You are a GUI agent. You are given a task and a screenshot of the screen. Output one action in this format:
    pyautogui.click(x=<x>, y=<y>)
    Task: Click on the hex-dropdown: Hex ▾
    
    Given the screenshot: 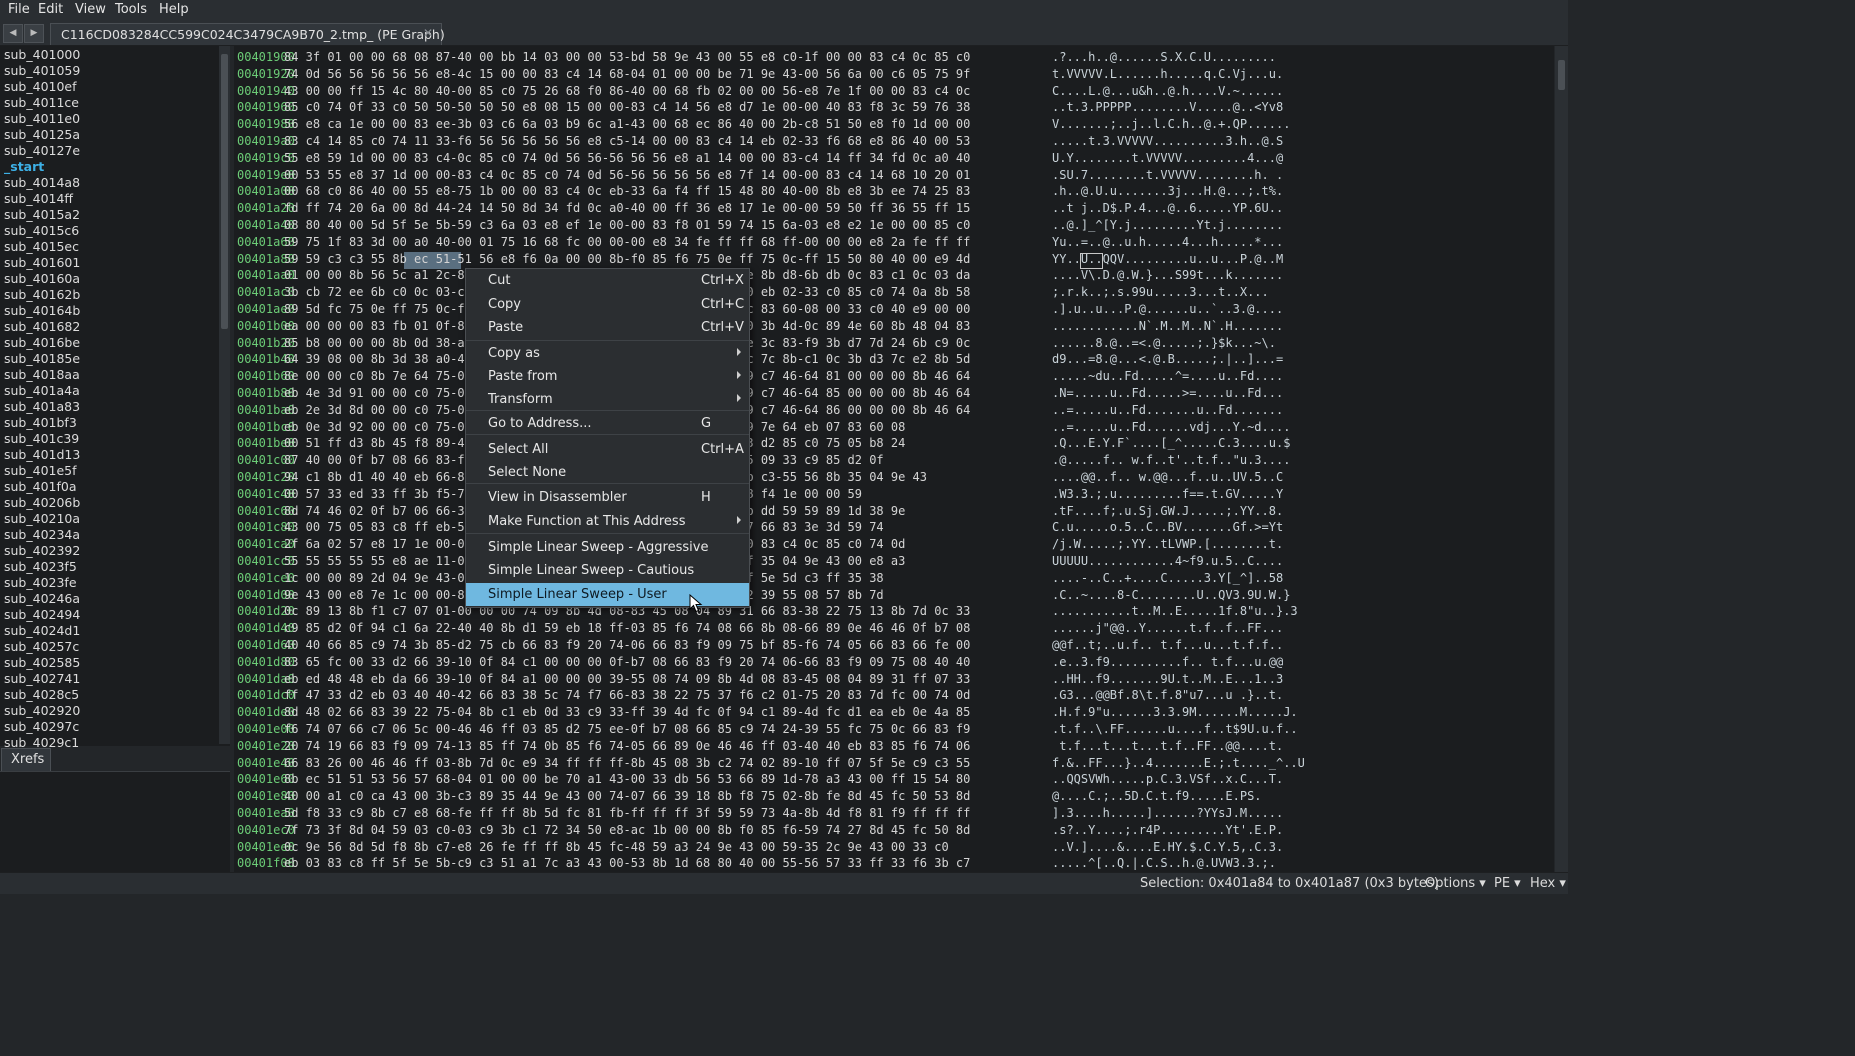 What is the action you would take?
    pyautogui.click(x=1548, y=883)
    